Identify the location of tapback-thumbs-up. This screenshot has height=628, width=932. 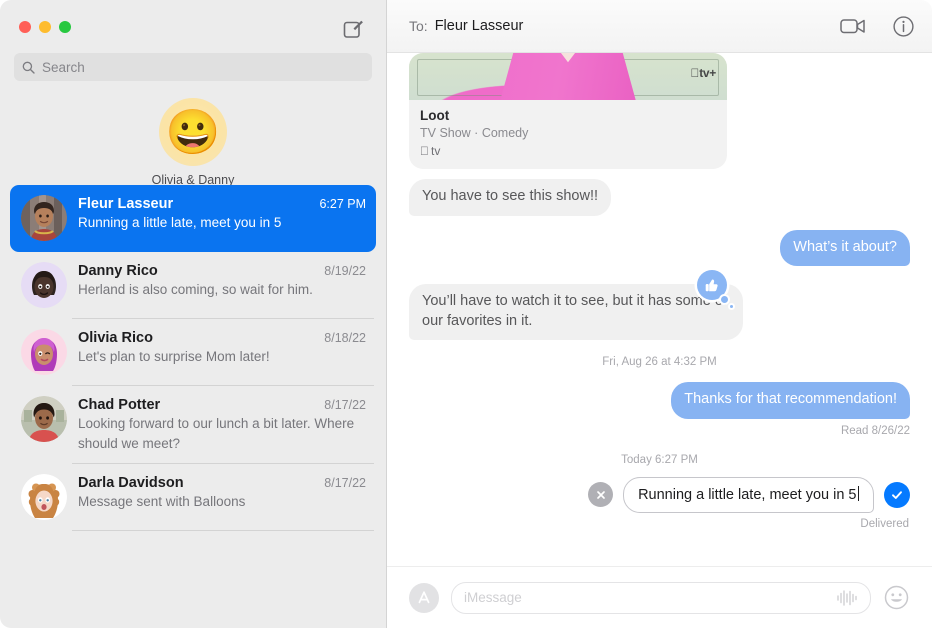
(715, 289).